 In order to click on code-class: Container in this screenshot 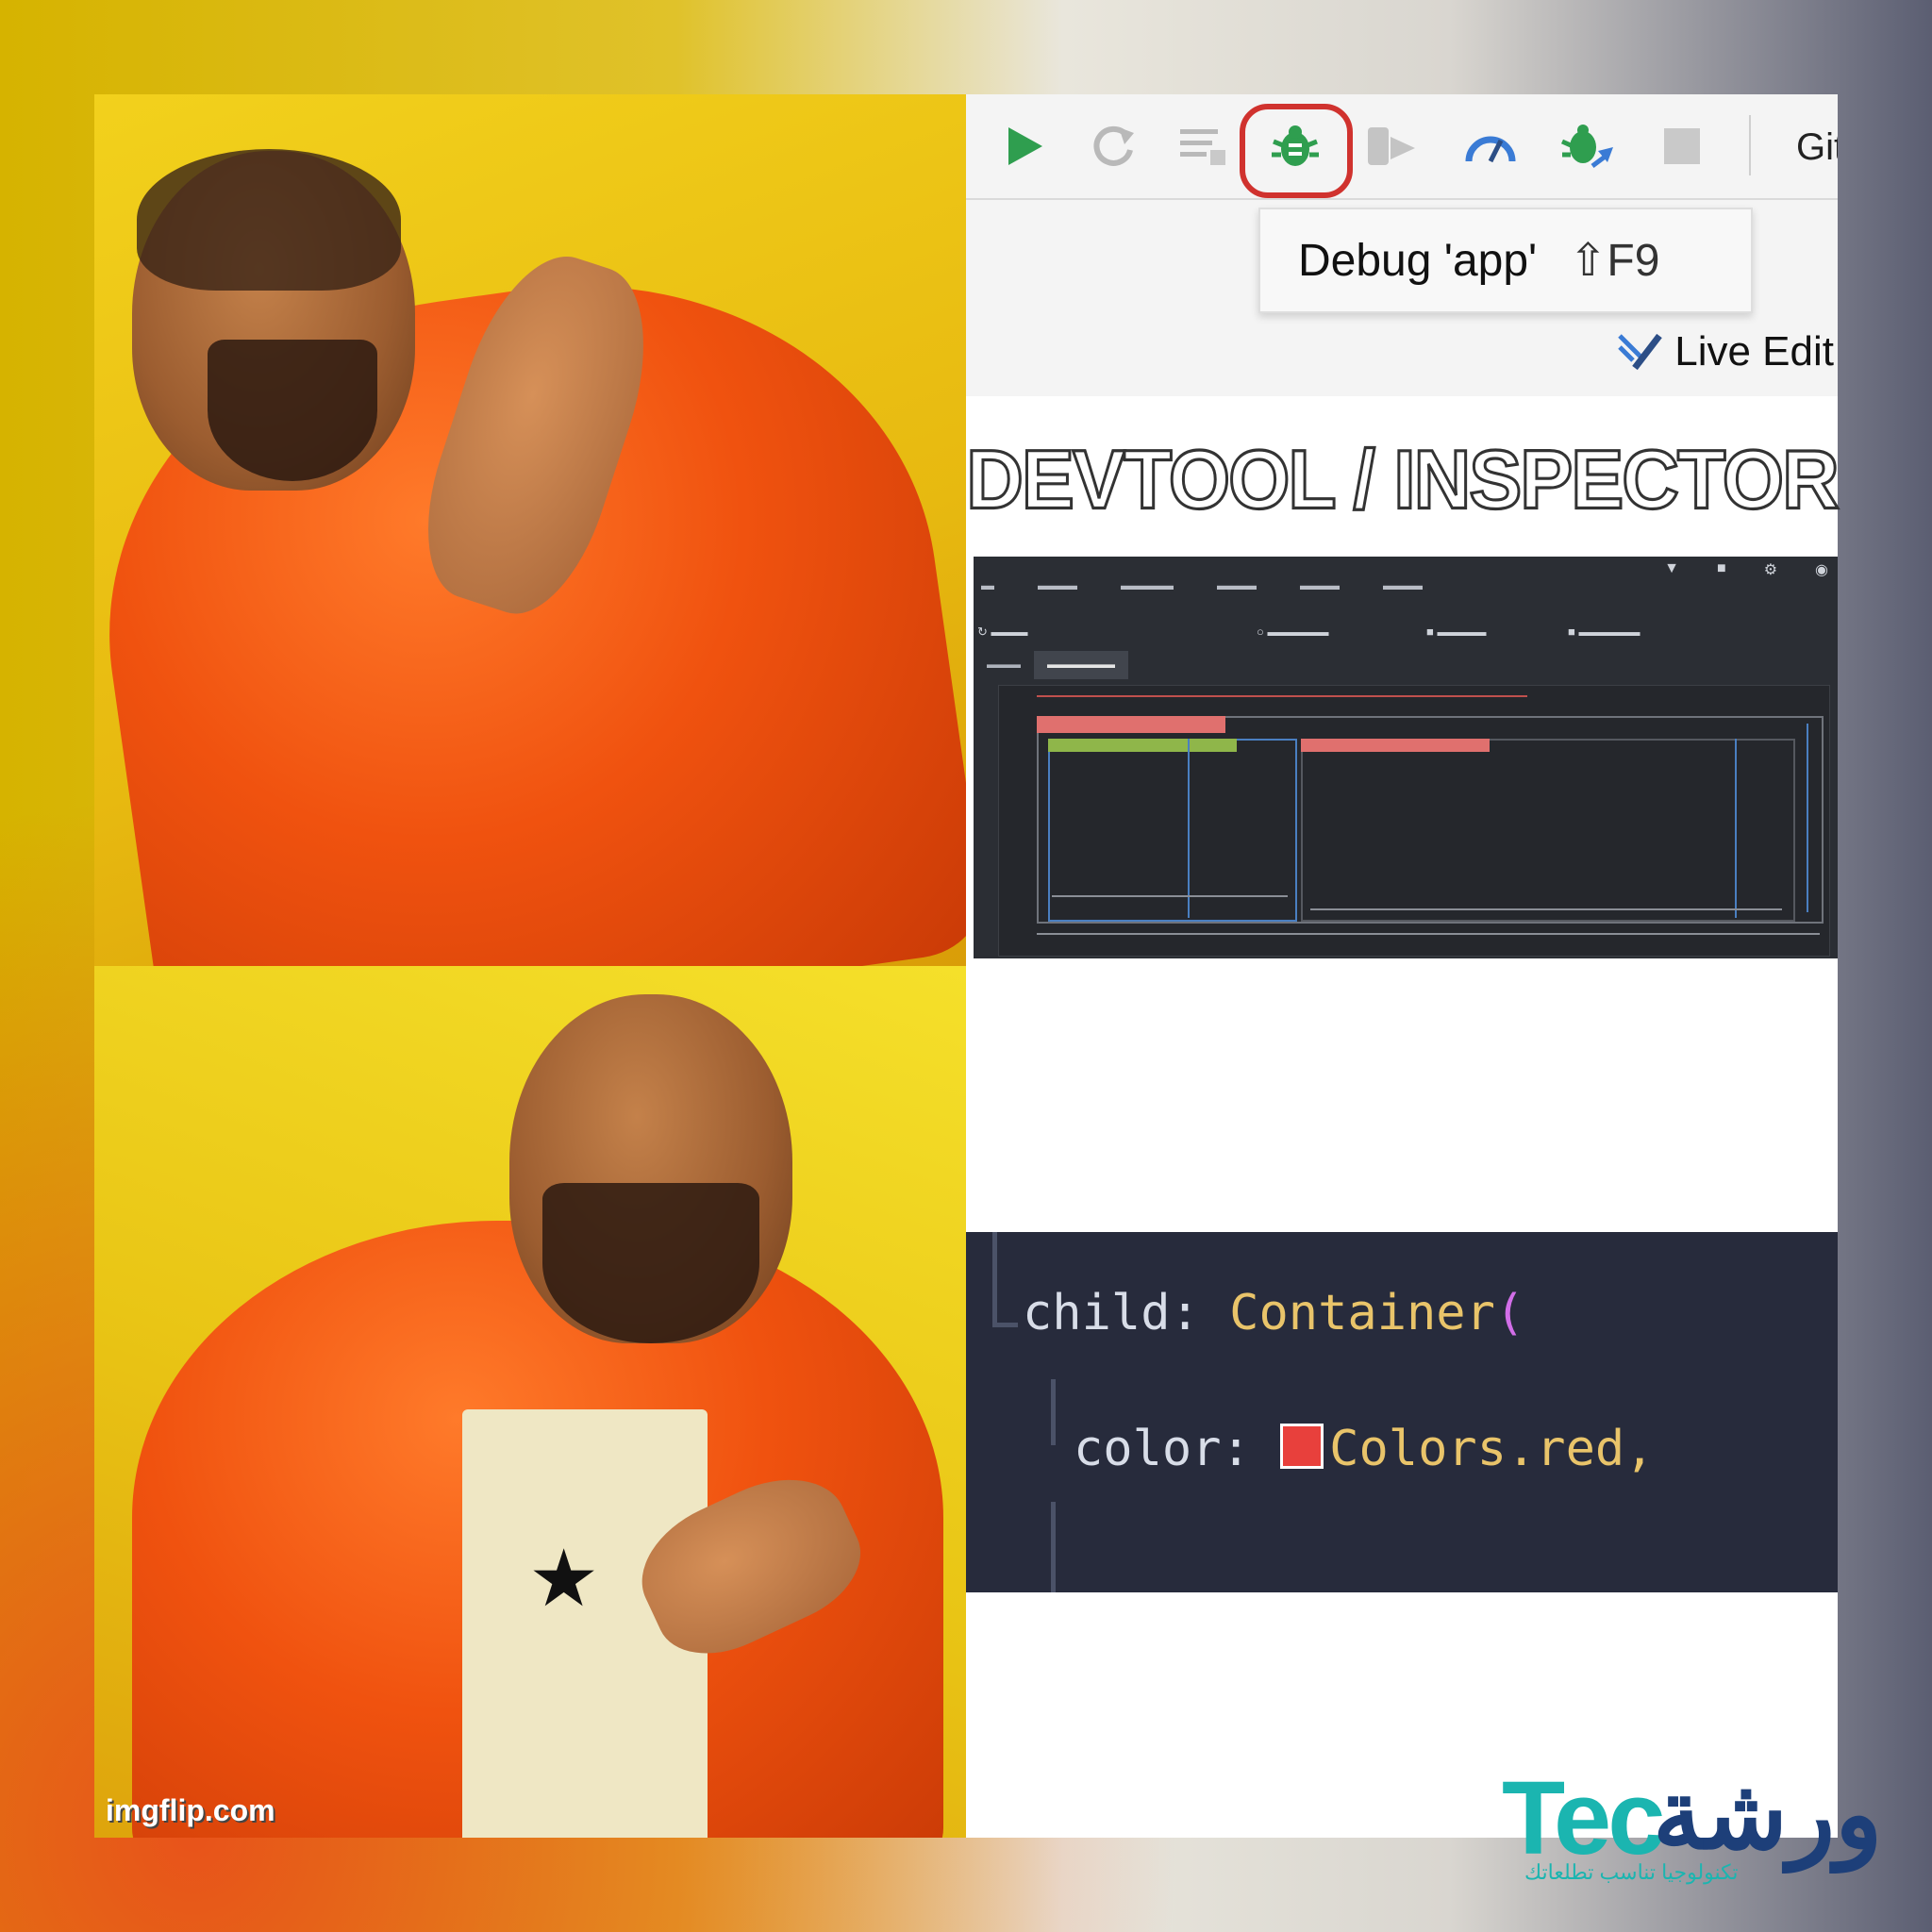, I will do `click(1362, 1313)`.